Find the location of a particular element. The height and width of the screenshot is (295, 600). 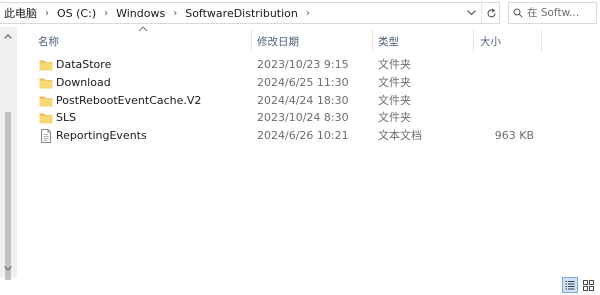

column-header-size: 大小 is located at coordinates (510, 41).